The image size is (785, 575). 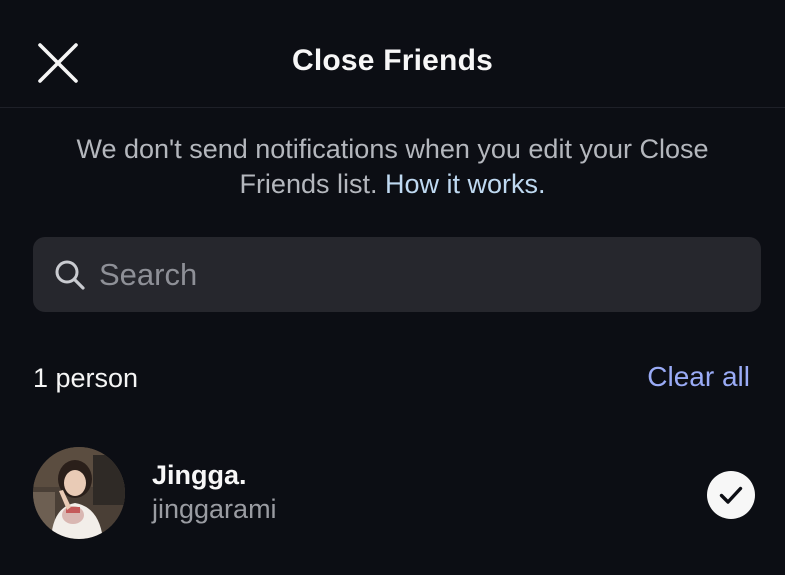 What do you see at coordinates (70, 275) in the screenshot?
I see `search-icon` at bounding box center [70, 275].